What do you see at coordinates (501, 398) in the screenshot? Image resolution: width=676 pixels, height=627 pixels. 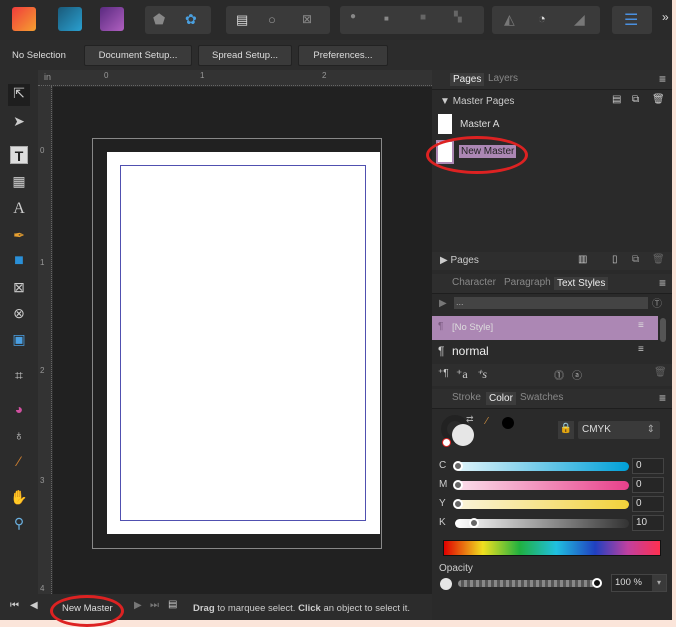 I see `tab-color: Color` at bounding box center [501, 398].